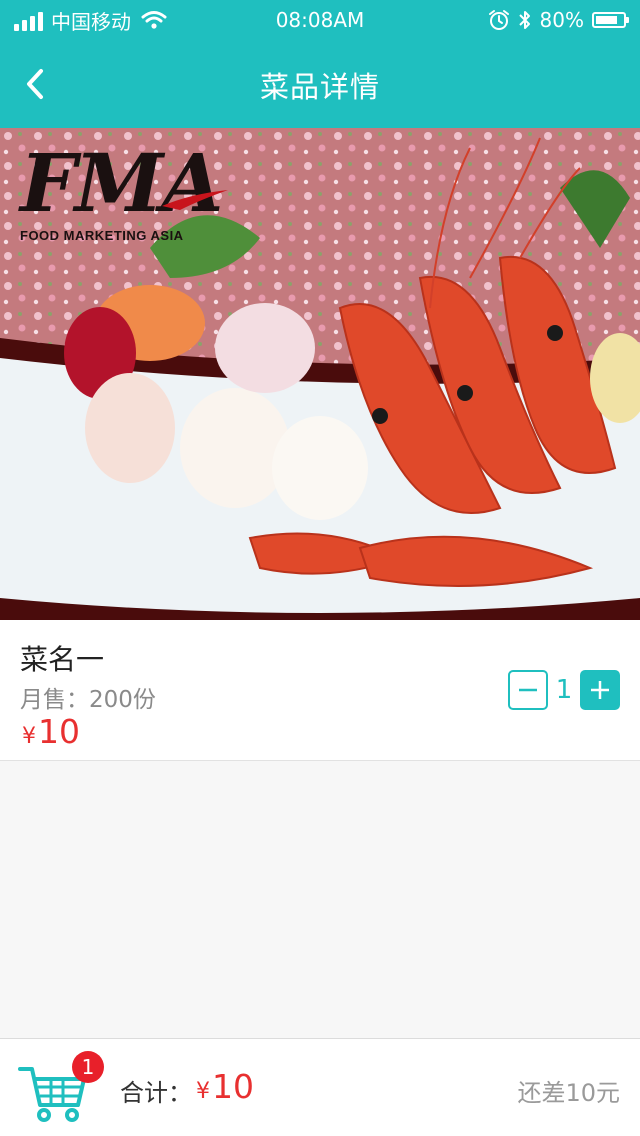 Image resolution: width=640 pixels, height=1136 pixels. Describe the element at coordinates (102, 235) in the screenshot. I see `logo-subtitle: FOOD MARKETING ASIA` at that location.